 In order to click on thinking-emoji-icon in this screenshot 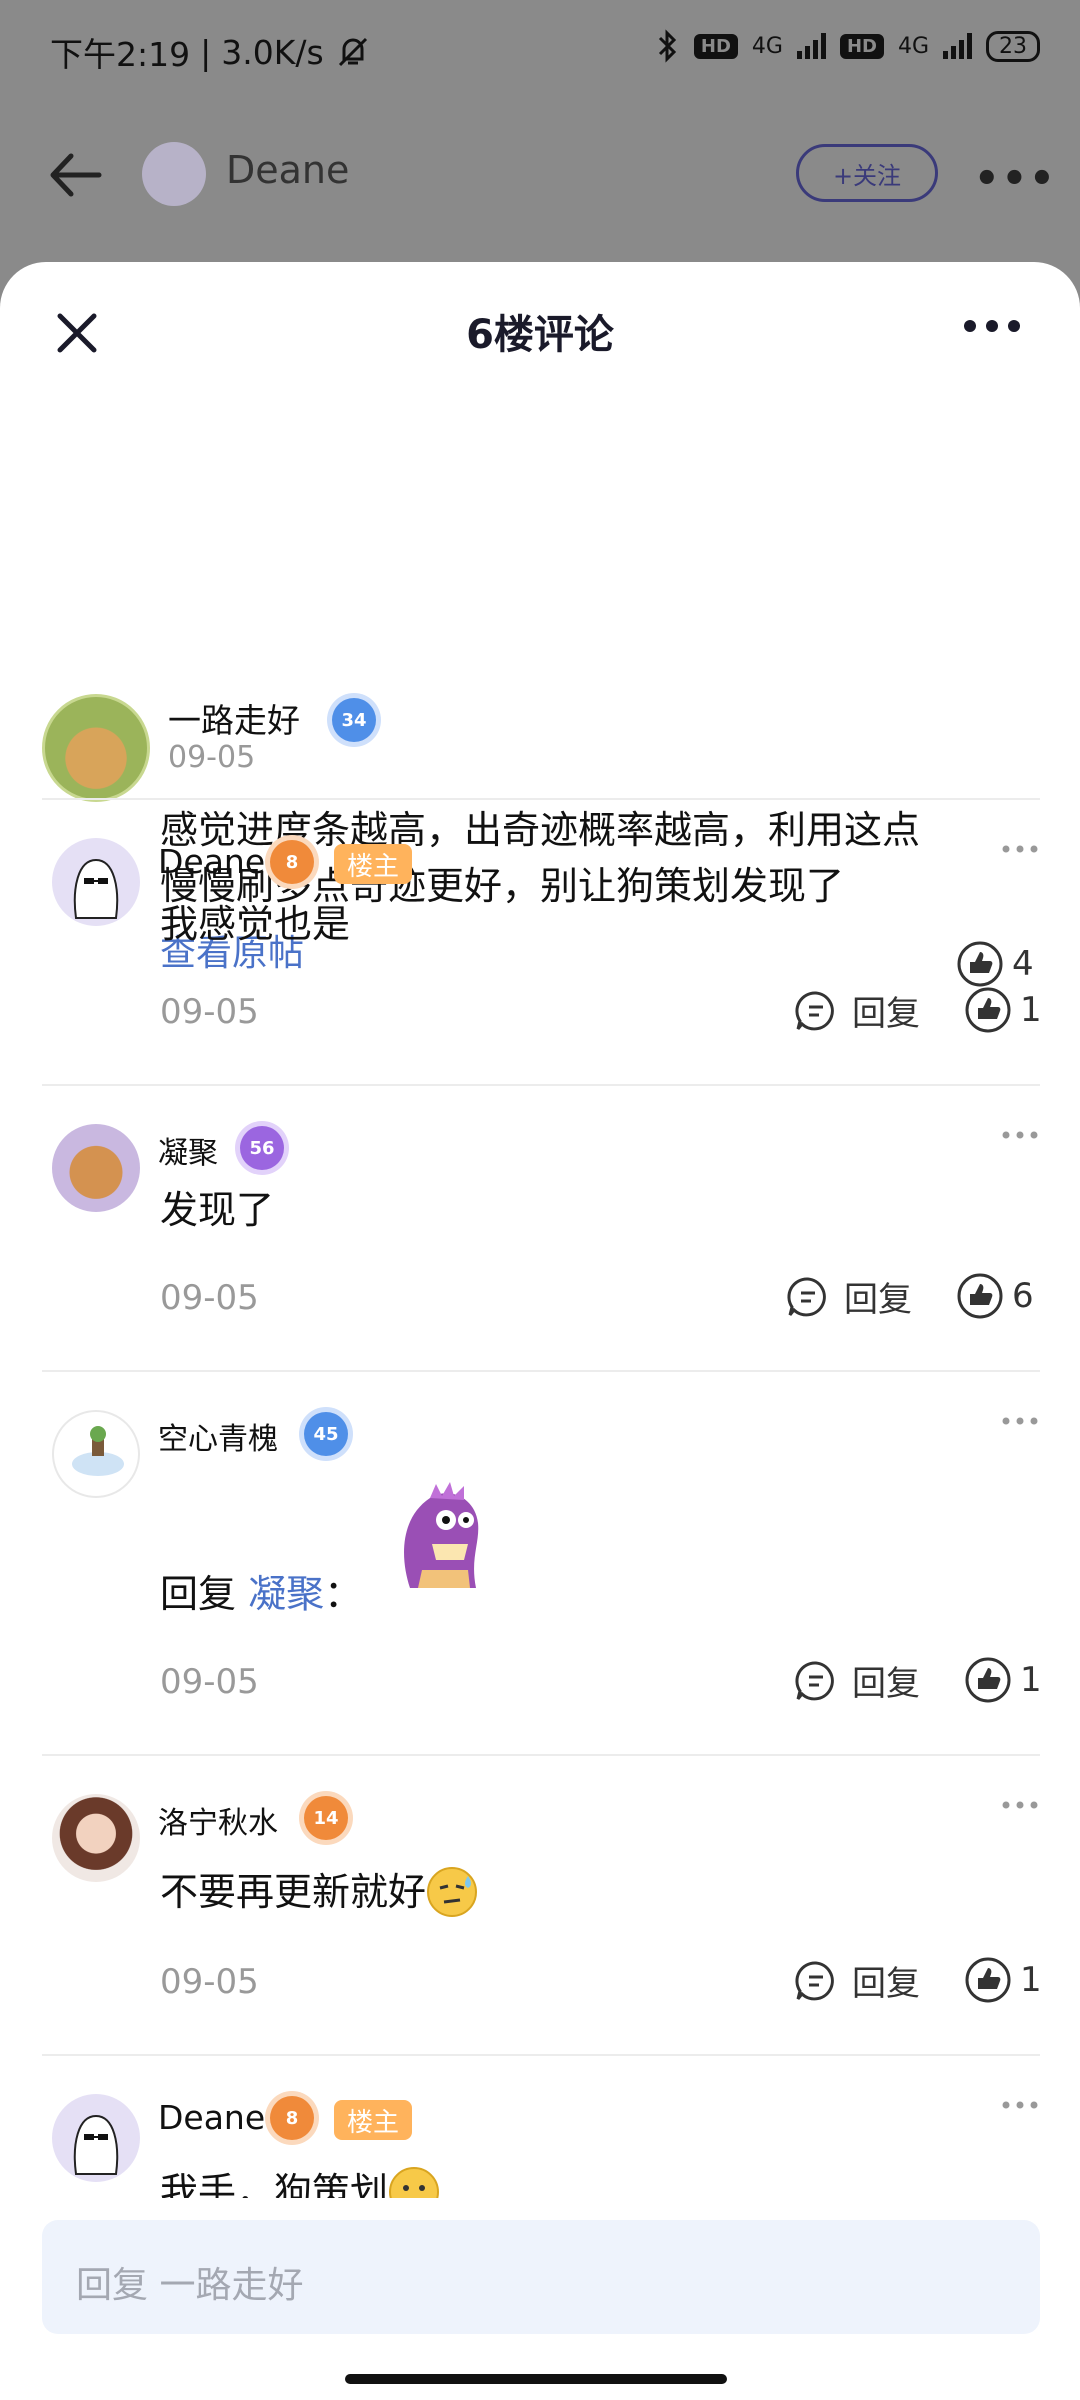, I will do `click(414, 2182)`.